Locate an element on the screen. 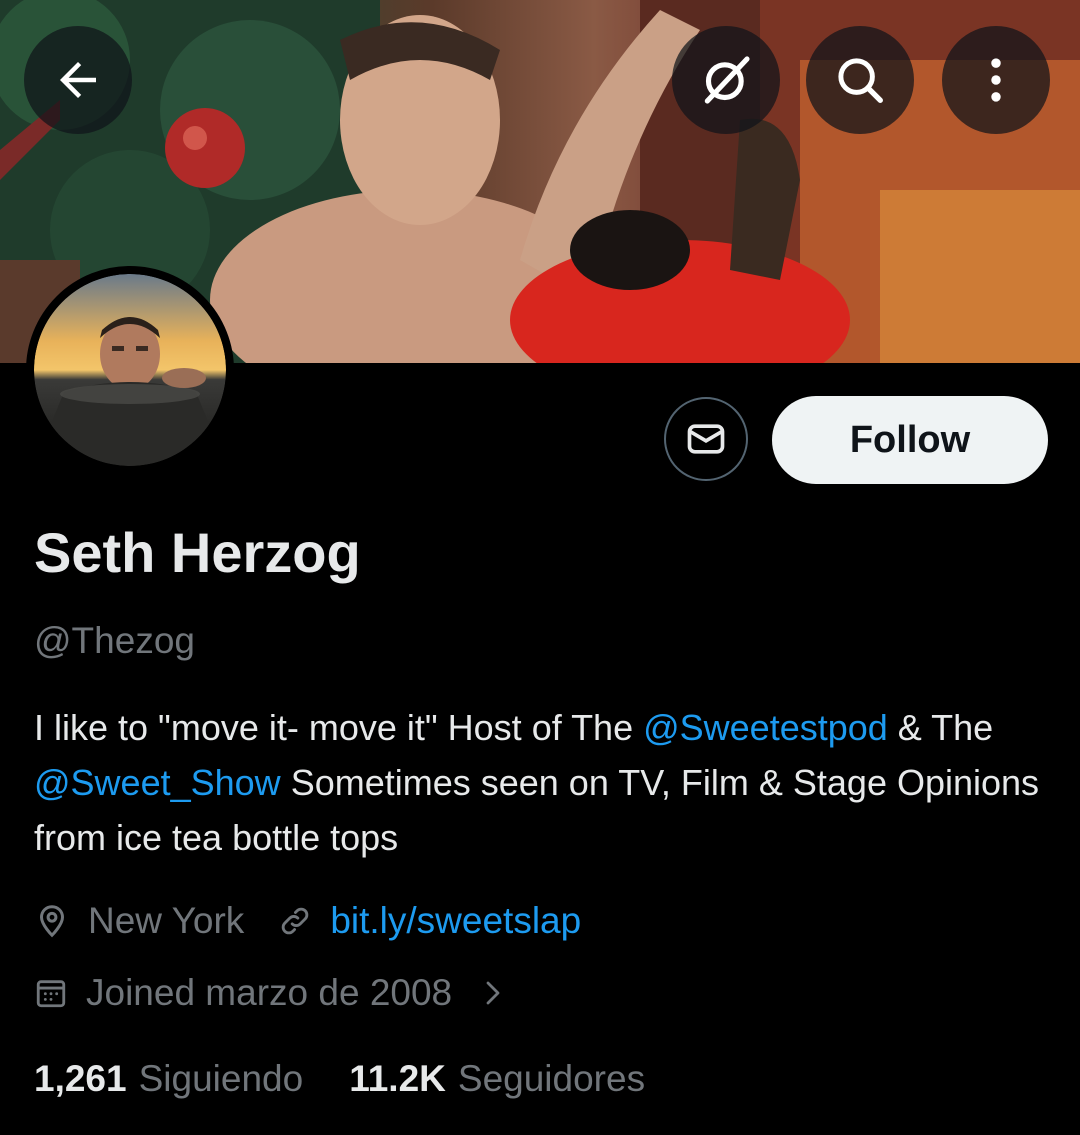 This screenshot has width=1080, height=1135. following-link: 1,261 Siguiendo is located at coordinates (168, 1079).